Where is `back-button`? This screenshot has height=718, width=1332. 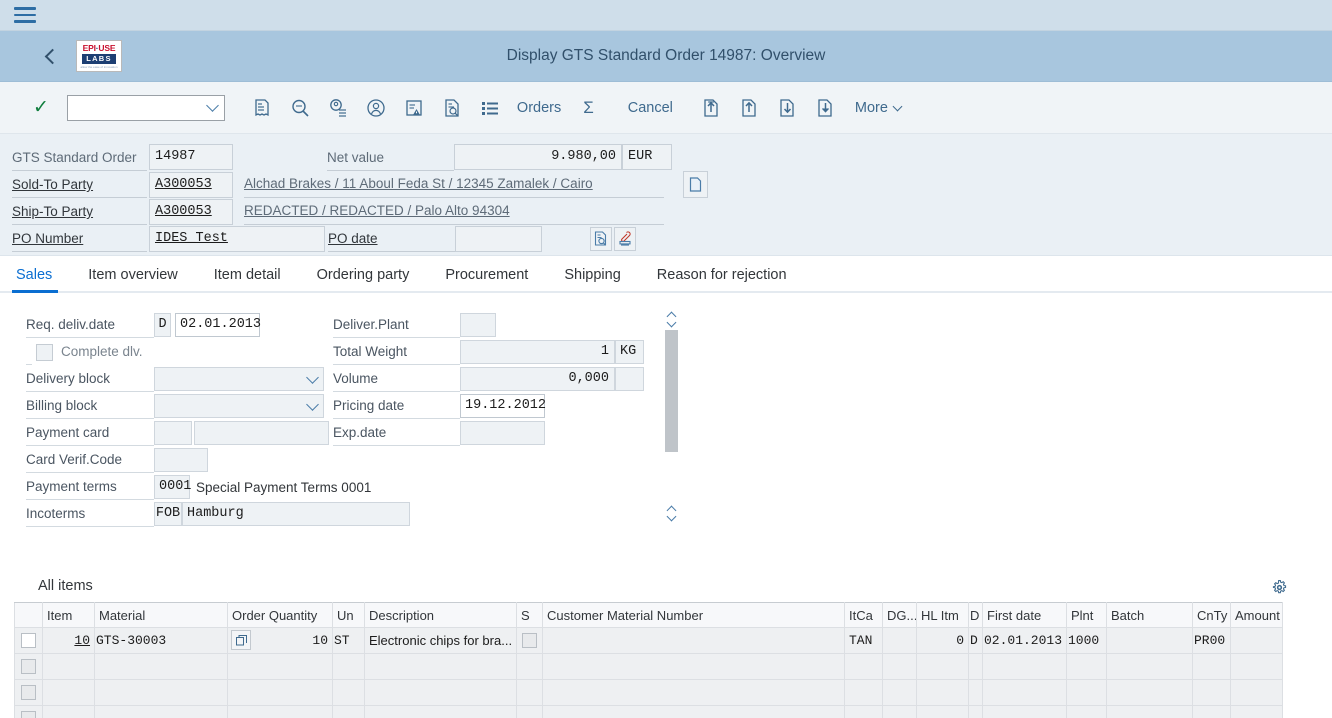
back-button is located at coordinates (50, 56).